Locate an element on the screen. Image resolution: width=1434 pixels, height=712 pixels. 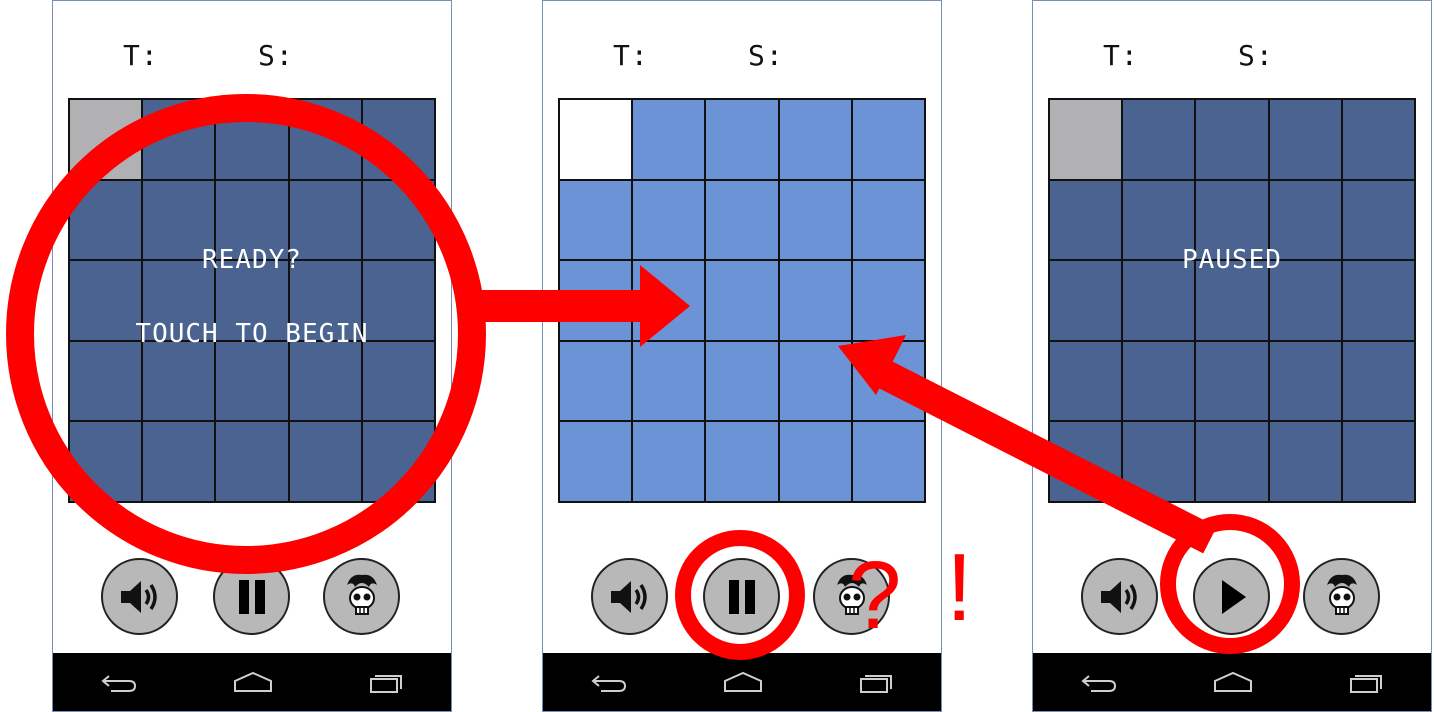
touch-to-begin-message: TOUCH TO BEGIN is located at coordinates (252, 334).